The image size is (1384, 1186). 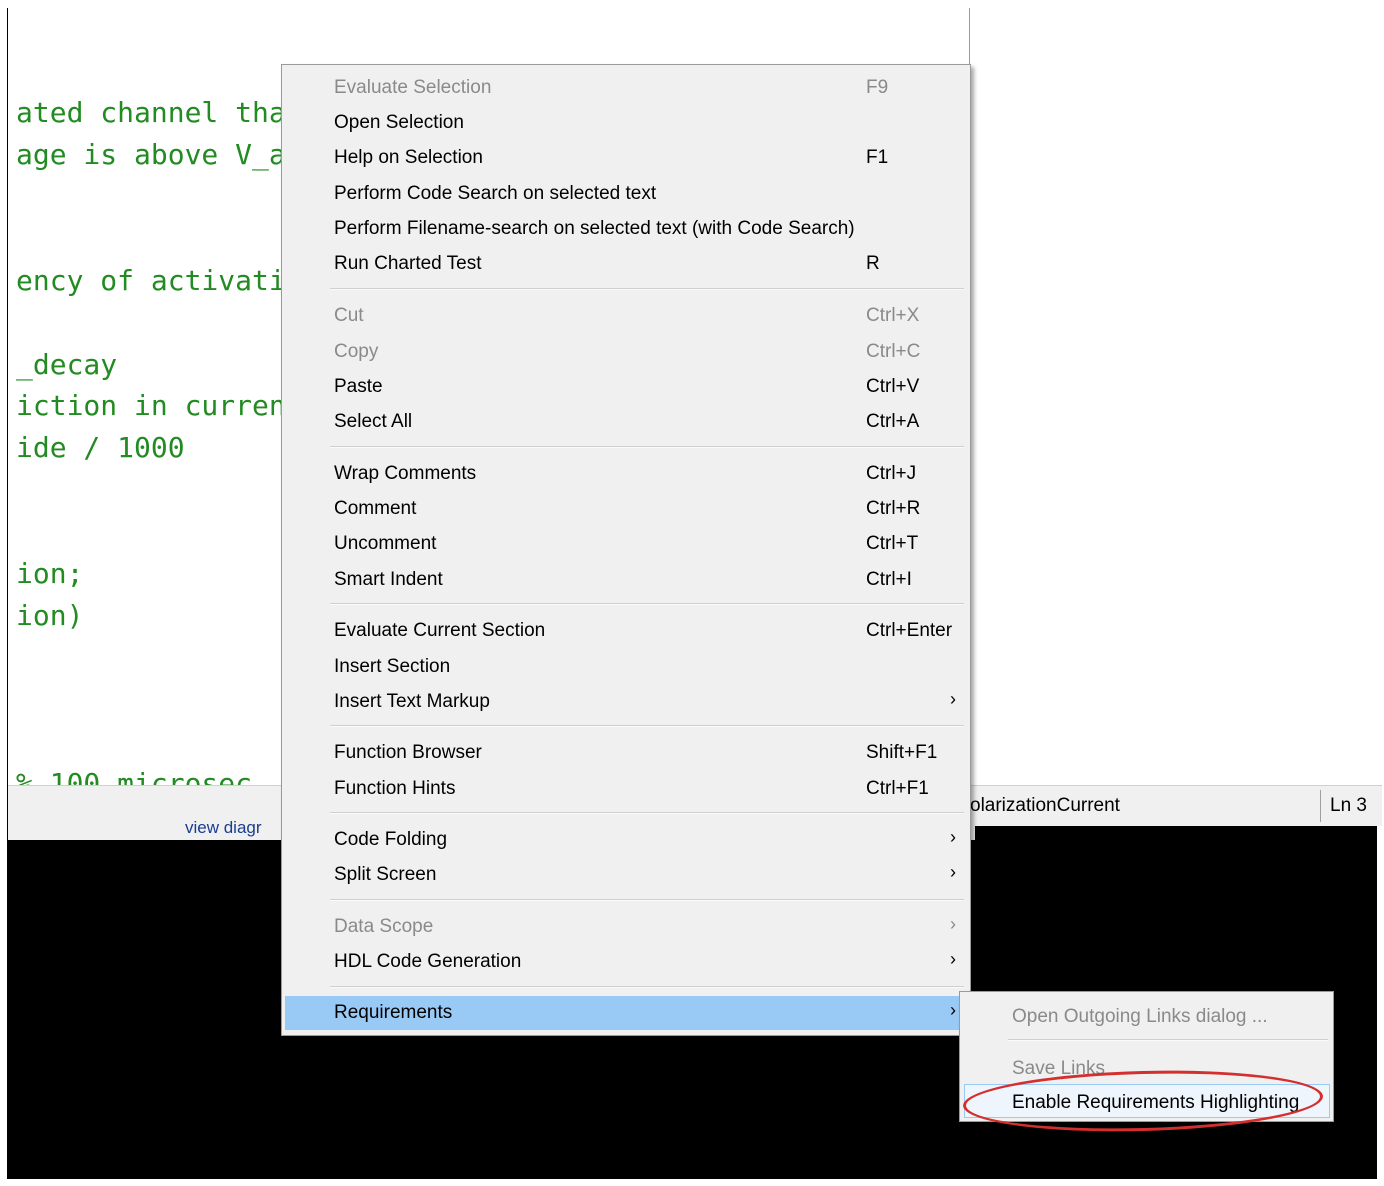 What do you see at coordinates (393, 1012) in the screenshot?
I see `menu-item-label: Requirements` at bounding box center [393, 1012].